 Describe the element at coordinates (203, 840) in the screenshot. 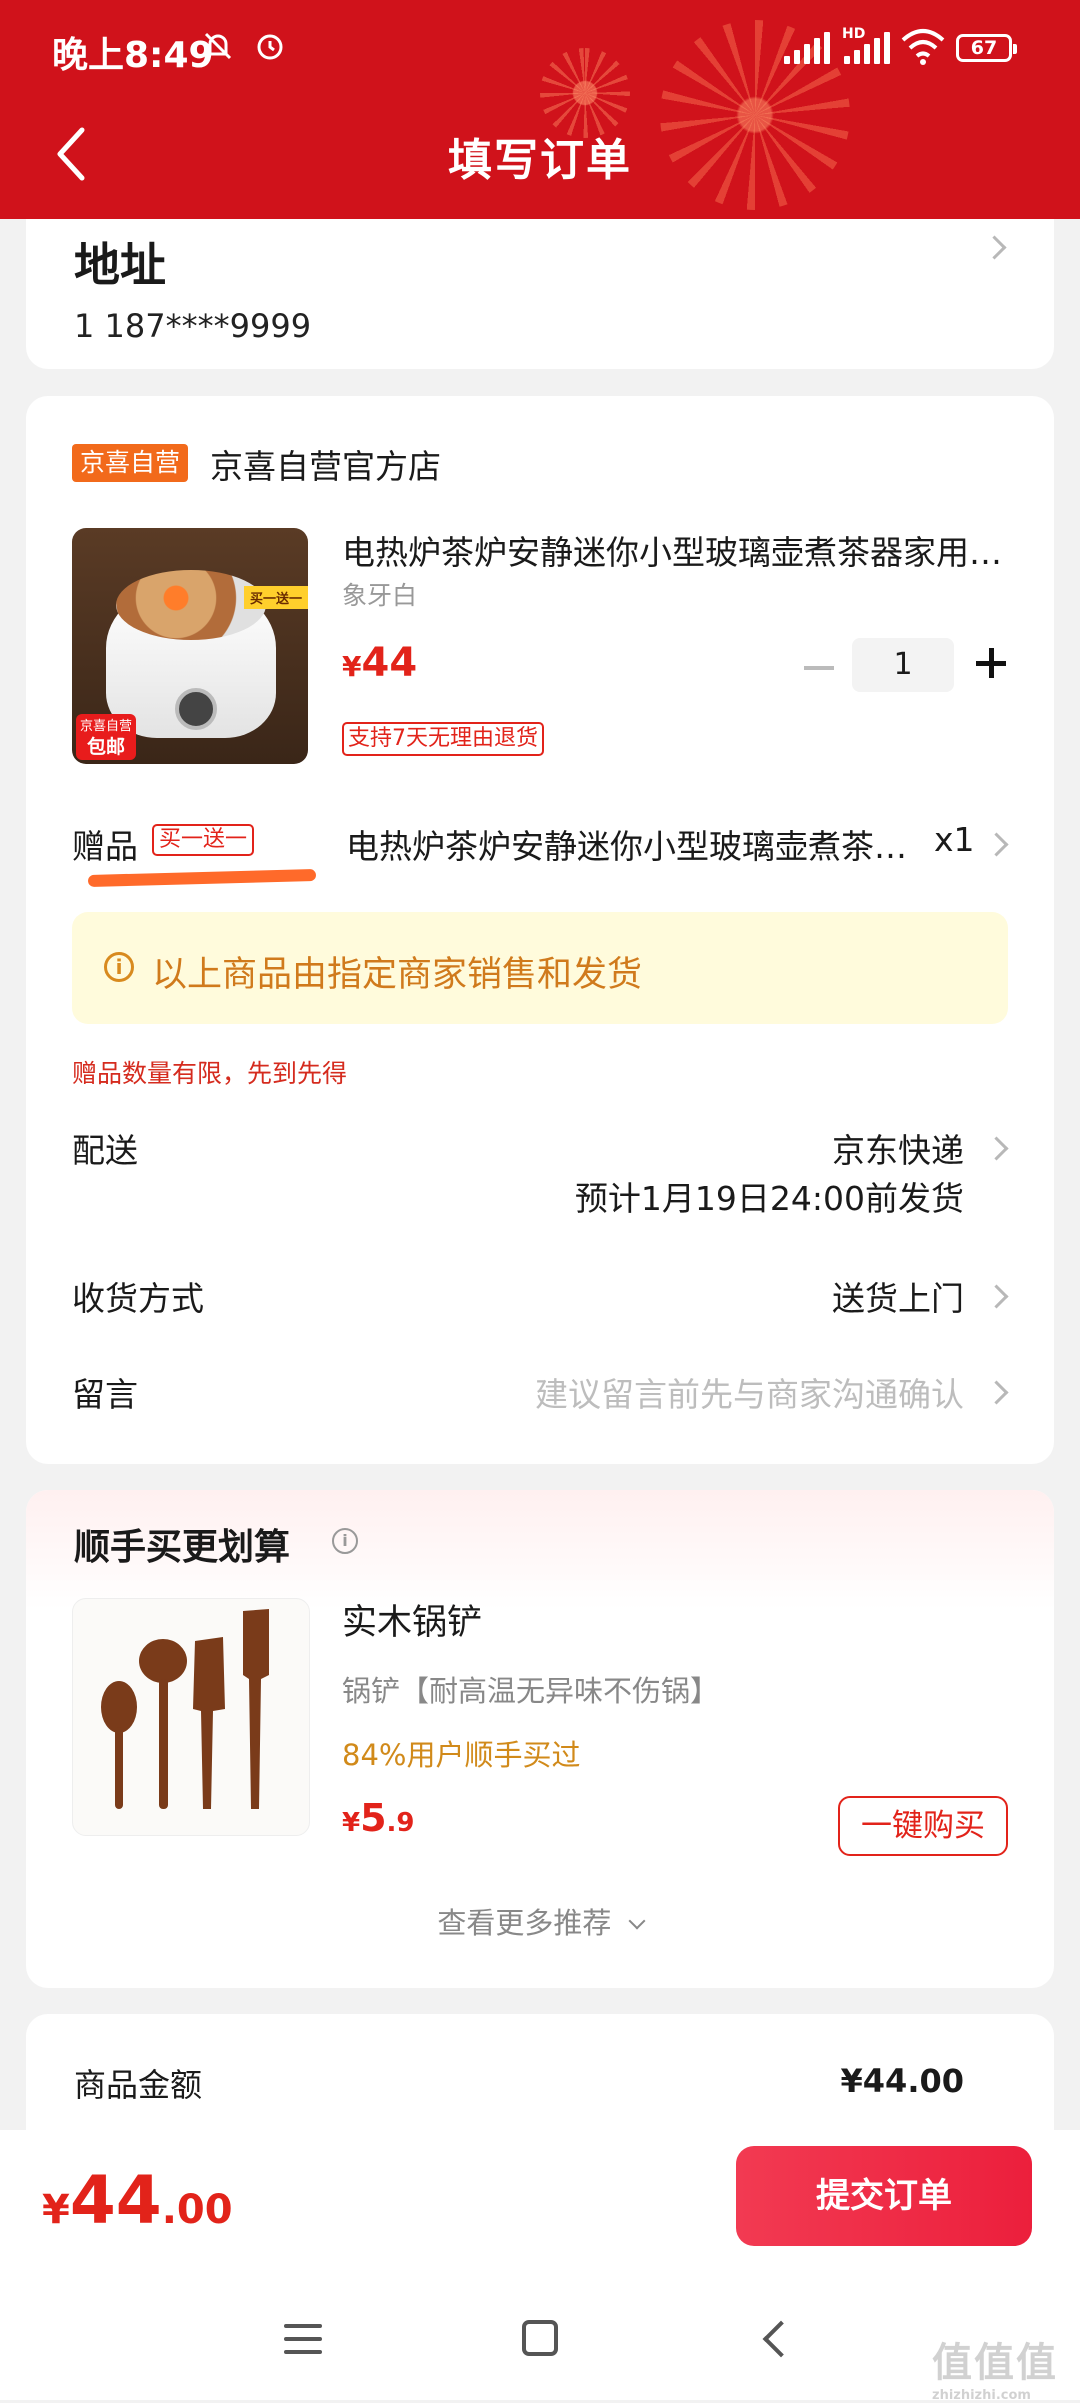

I see `gift-tag: 买一送一` at that location.